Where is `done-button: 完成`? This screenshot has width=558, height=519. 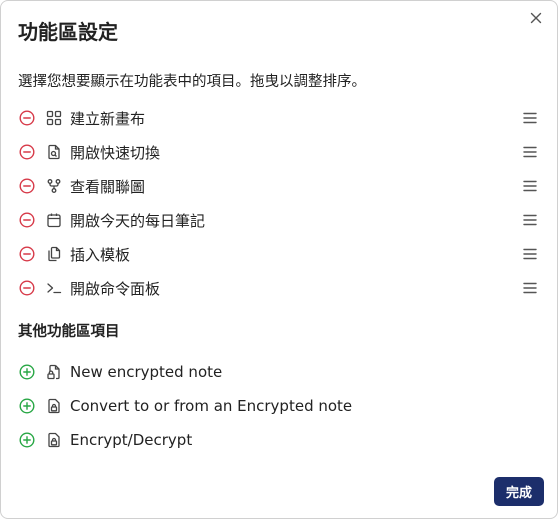
done-button: 完成 is located at coordinates (519, 491).